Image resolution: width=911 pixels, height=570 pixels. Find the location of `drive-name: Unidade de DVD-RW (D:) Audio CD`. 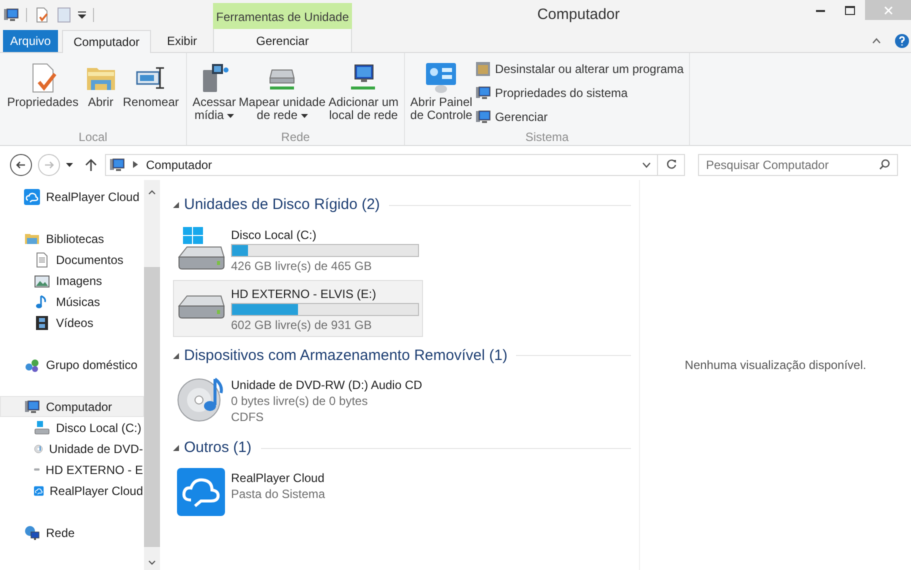

drive-name: Unidade de DVD-RW (D:) Audio CD is located at coordinates (326, 385).